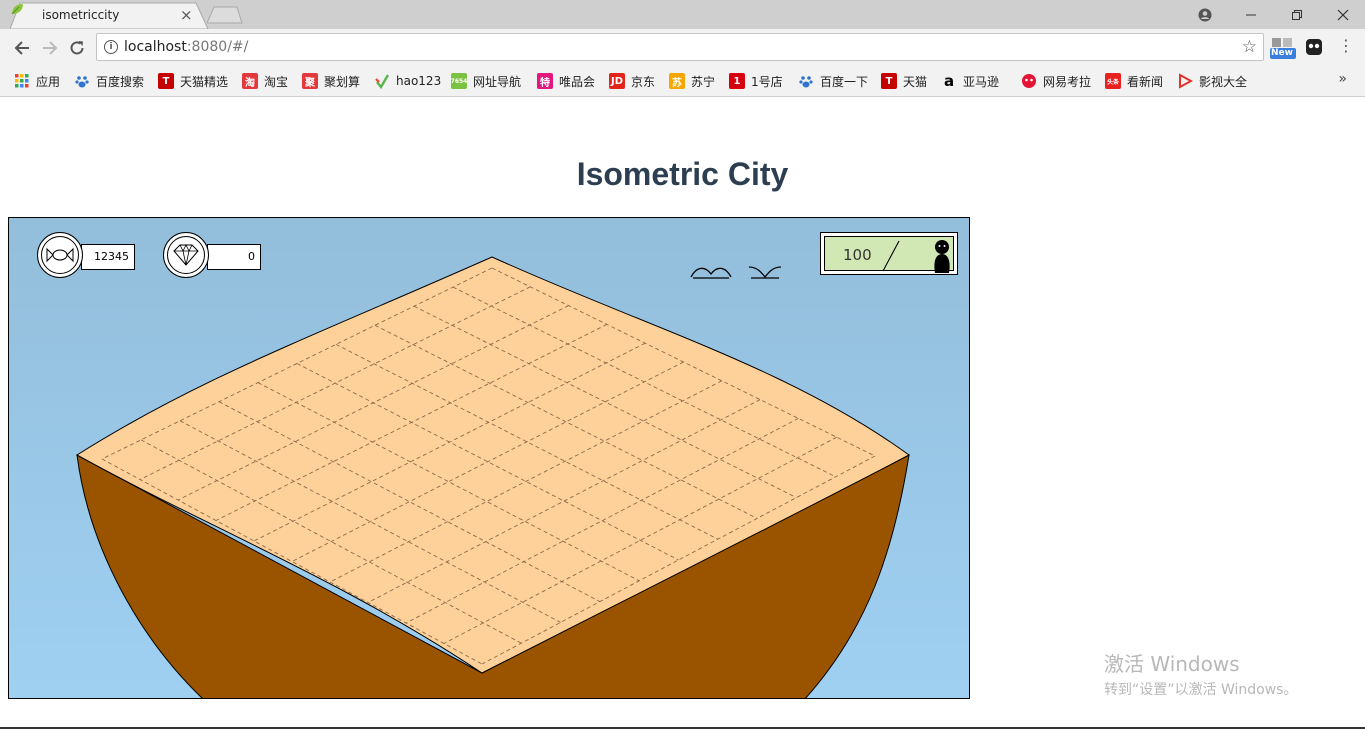 This screenshot has height=729, width=1365. What do you see at coordinates (1346, 46) in the screenshot?
I see `menu-kebab-icon: ⋮` at bounding box center [1346, 46].